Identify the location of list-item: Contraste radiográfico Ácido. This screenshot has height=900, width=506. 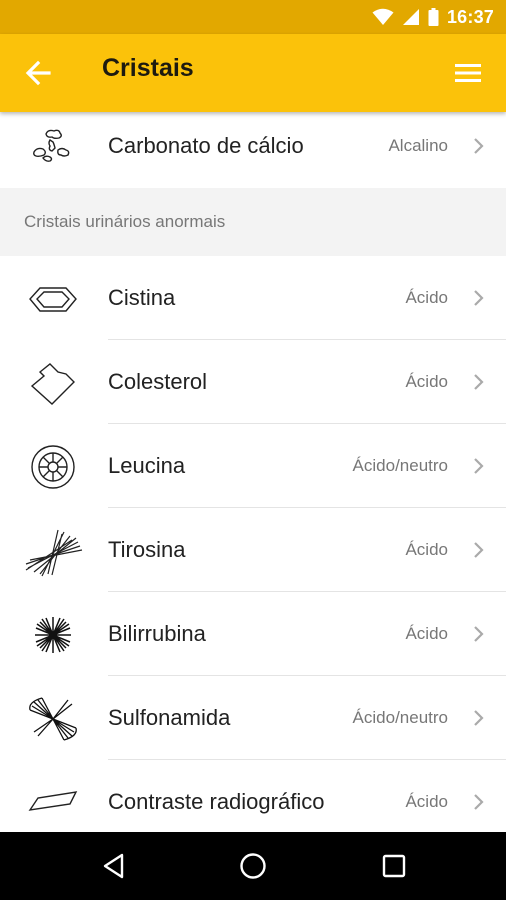
(253, 796).